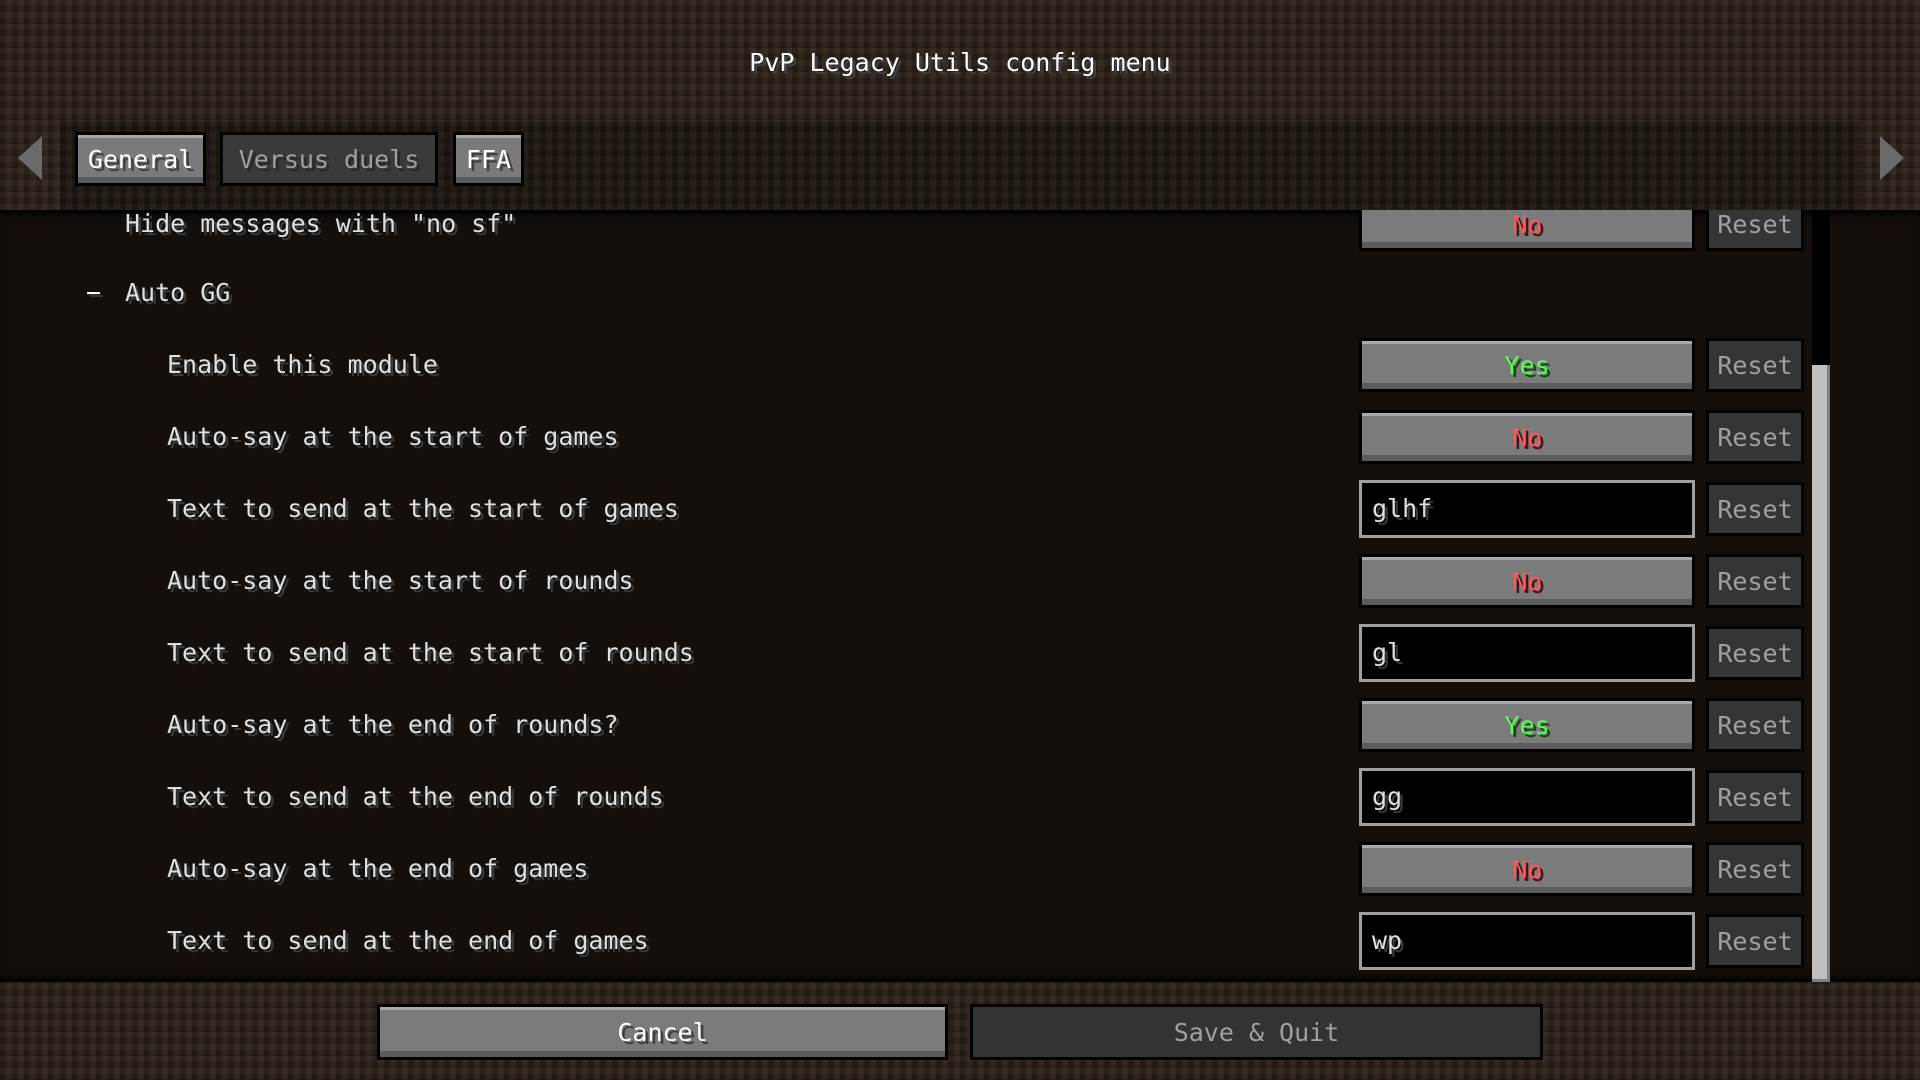 Image resolution: width=1920 pixels, height=1080 pixels. Describe the element at coordinates (960, 437) in the screenshot. I see `setting-row: Auto-say at the start of games No Reset` at that location.